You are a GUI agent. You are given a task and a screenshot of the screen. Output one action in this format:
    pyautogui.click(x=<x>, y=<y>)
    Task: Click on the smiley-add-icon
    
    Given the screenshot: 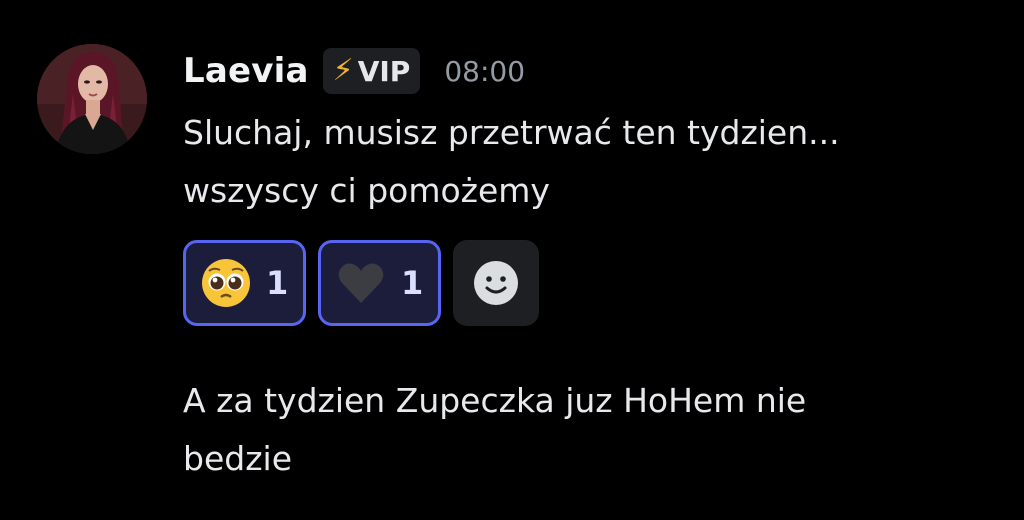 What is the action you would take?
    pyautogui.click(x=496, y=283)
    